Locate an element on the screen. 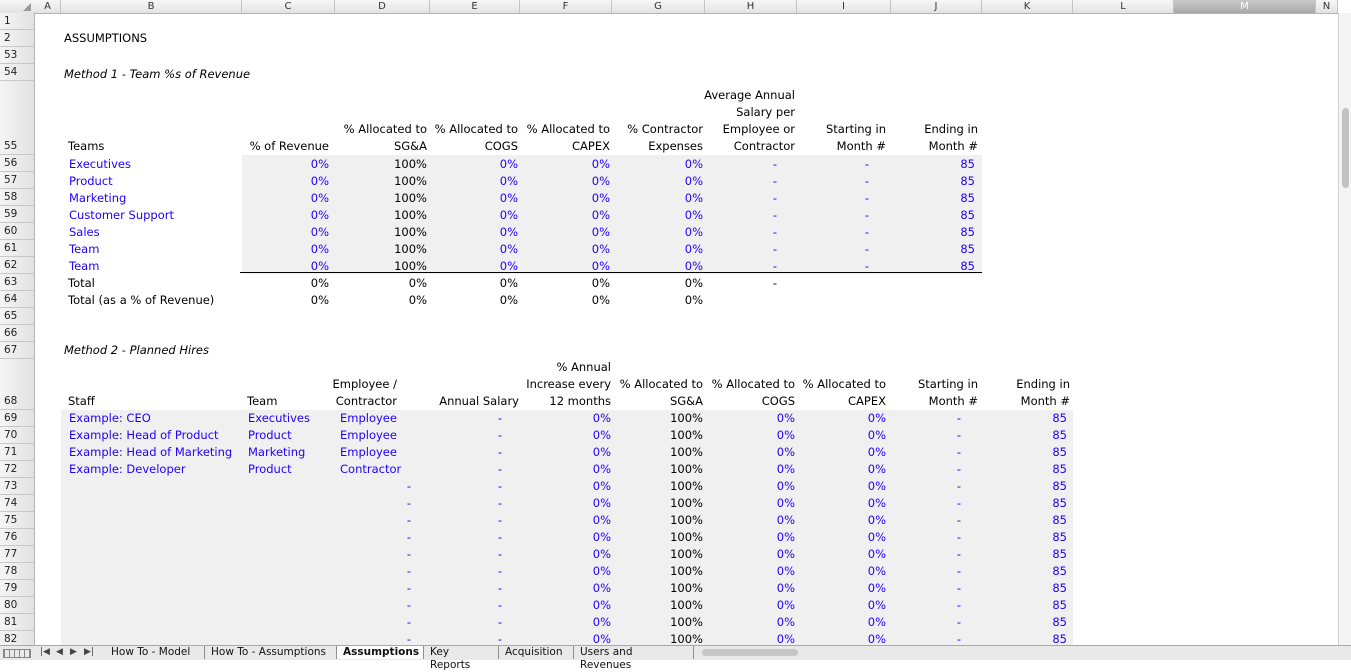 The image size is (1351, 672). sheet-tab-how-to-assumptions: How To - Assumptions is located at coordinates (271, 652).